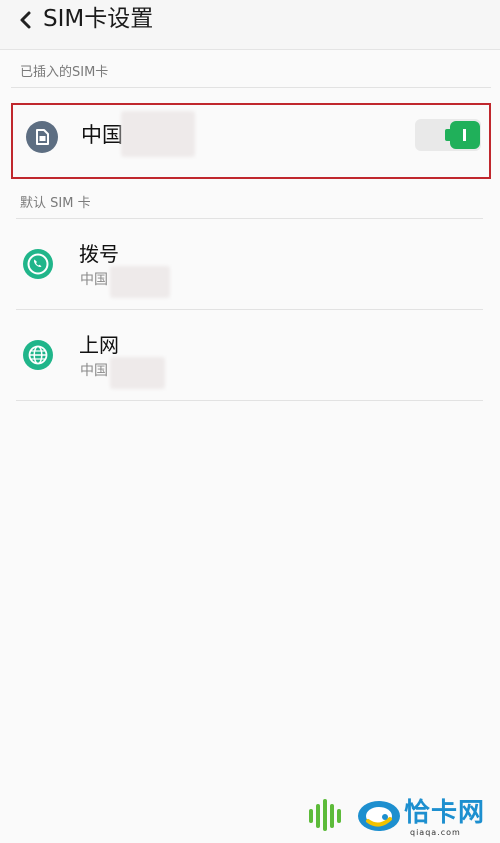 This screenshot has width=500, height=843. What do you see at coordinates (38, 355) in the screenshot?
I see `globe-icon` at bounding box center [38, 355].